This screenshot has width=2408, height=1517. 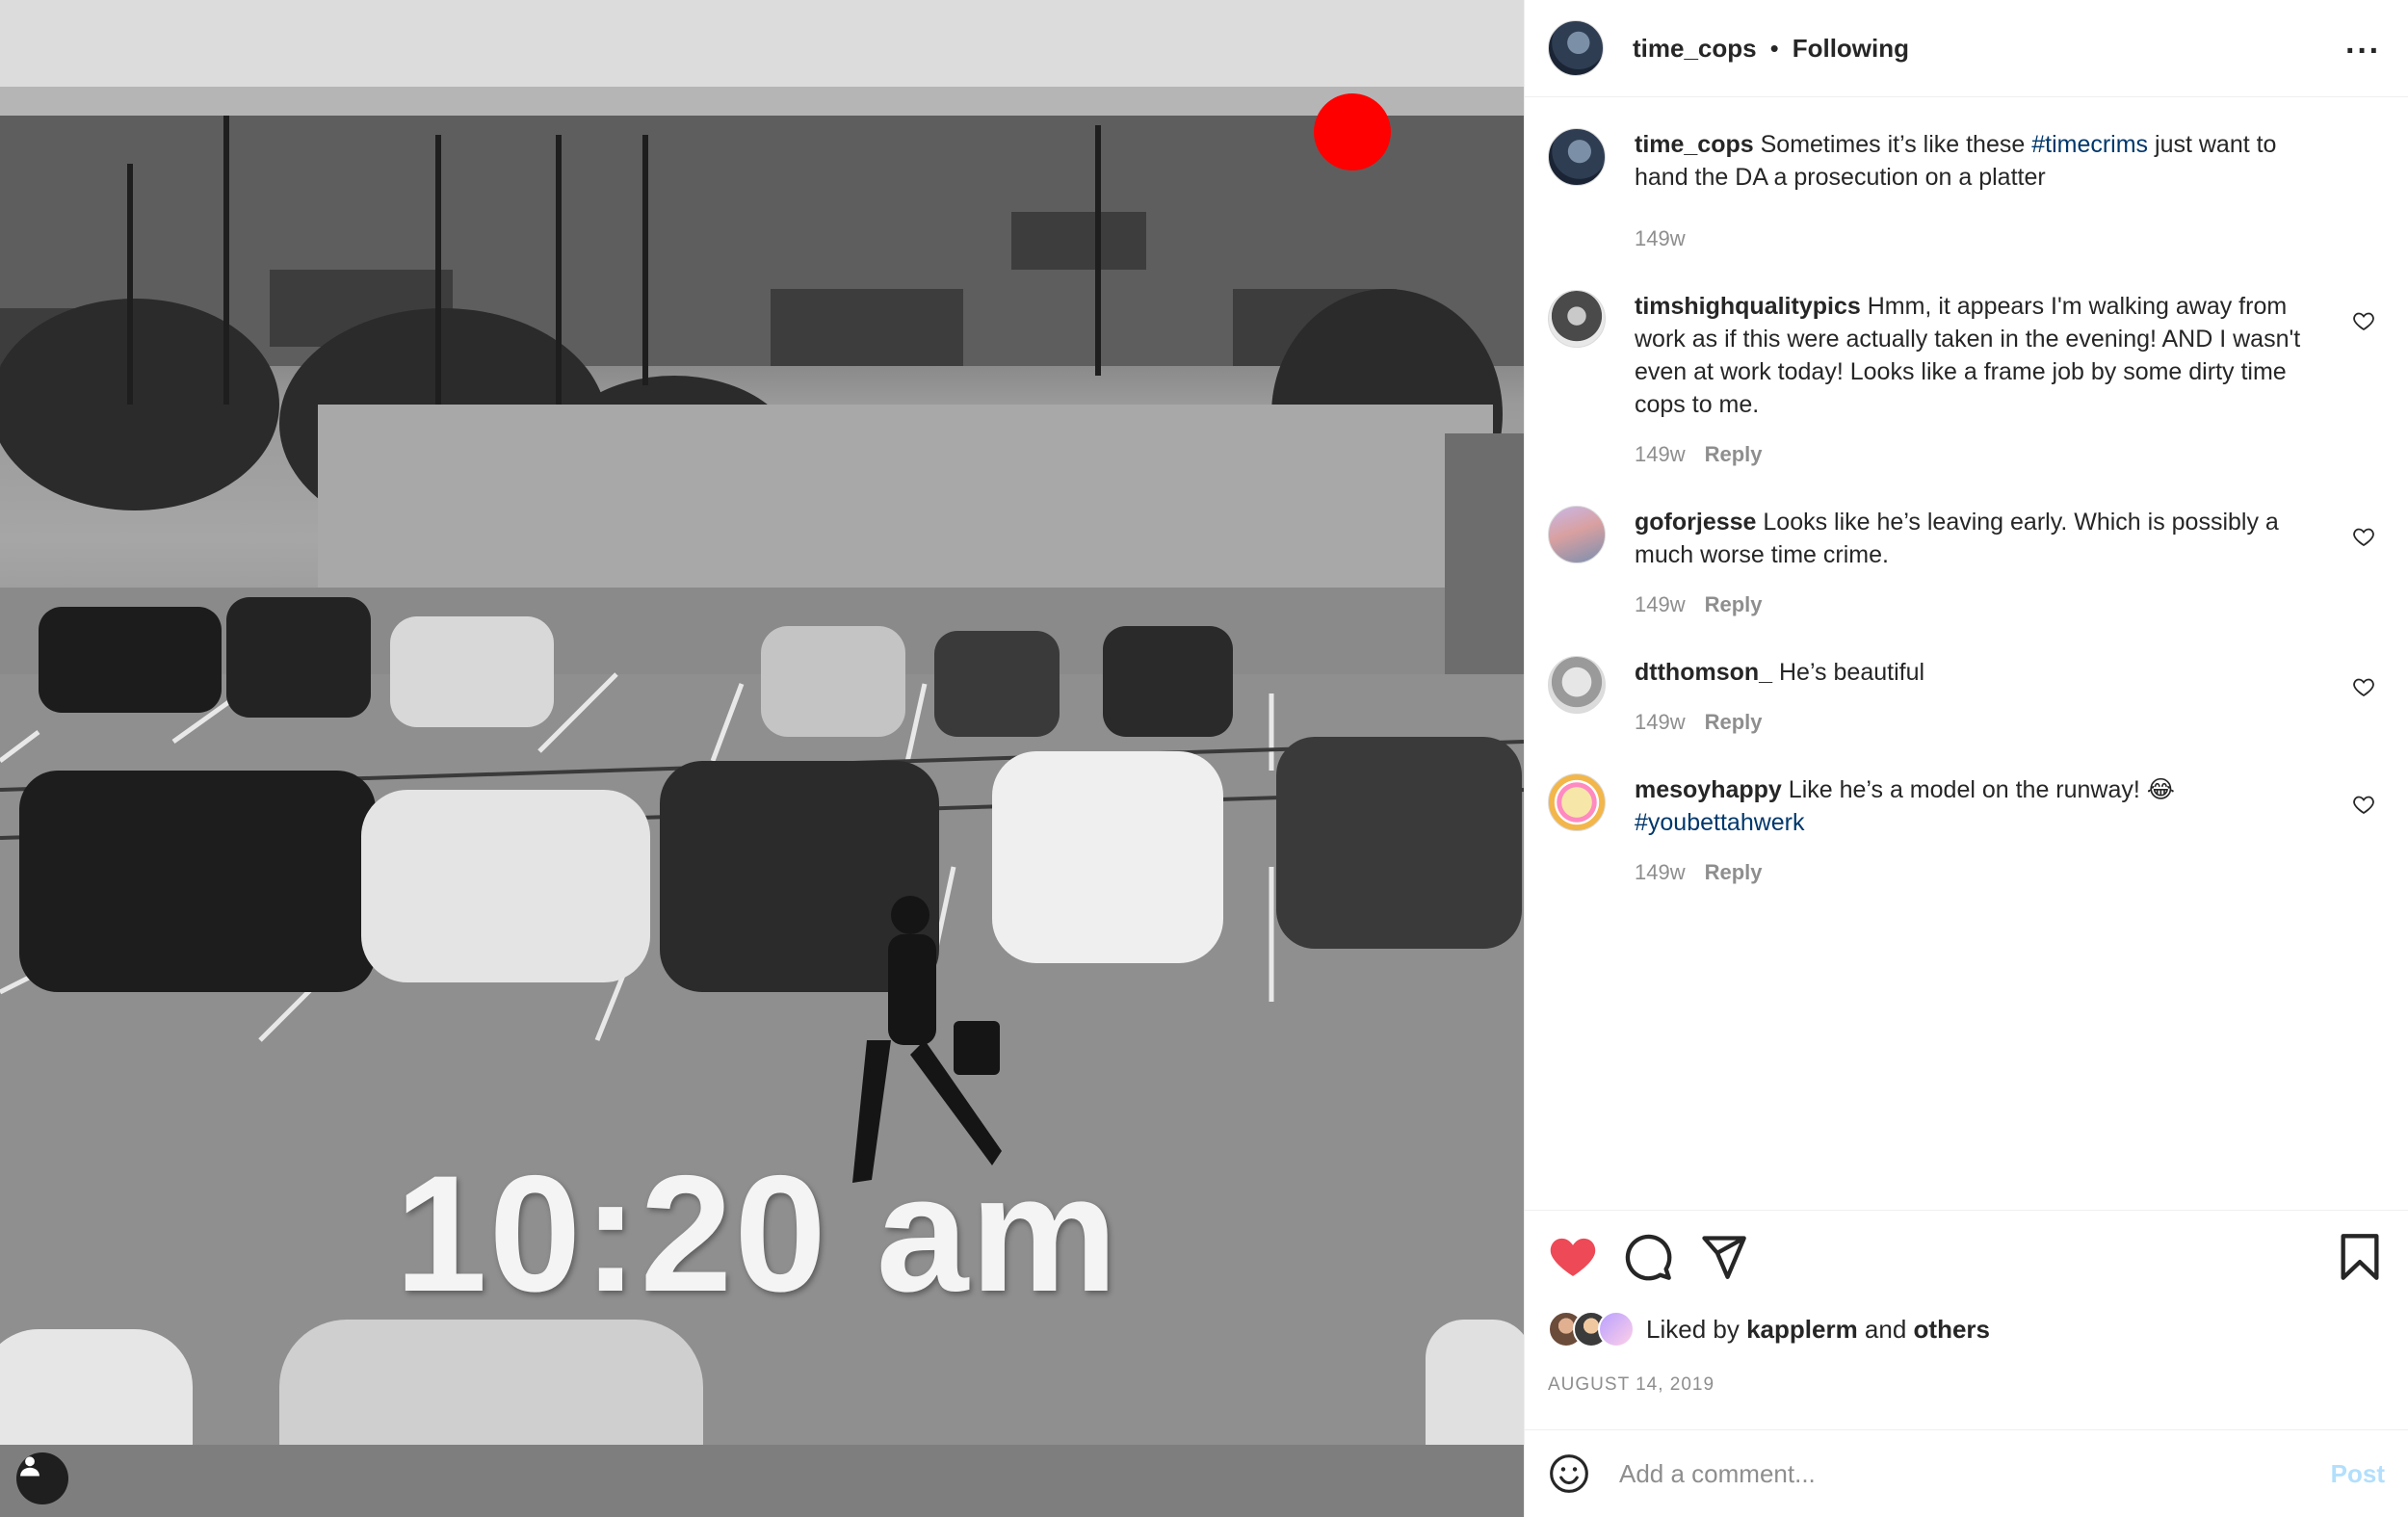 What do you see at coordinates (1952, 1330) in the screenshot?
I see `liked-by-others: others` at bounding box center [1952, 1330].